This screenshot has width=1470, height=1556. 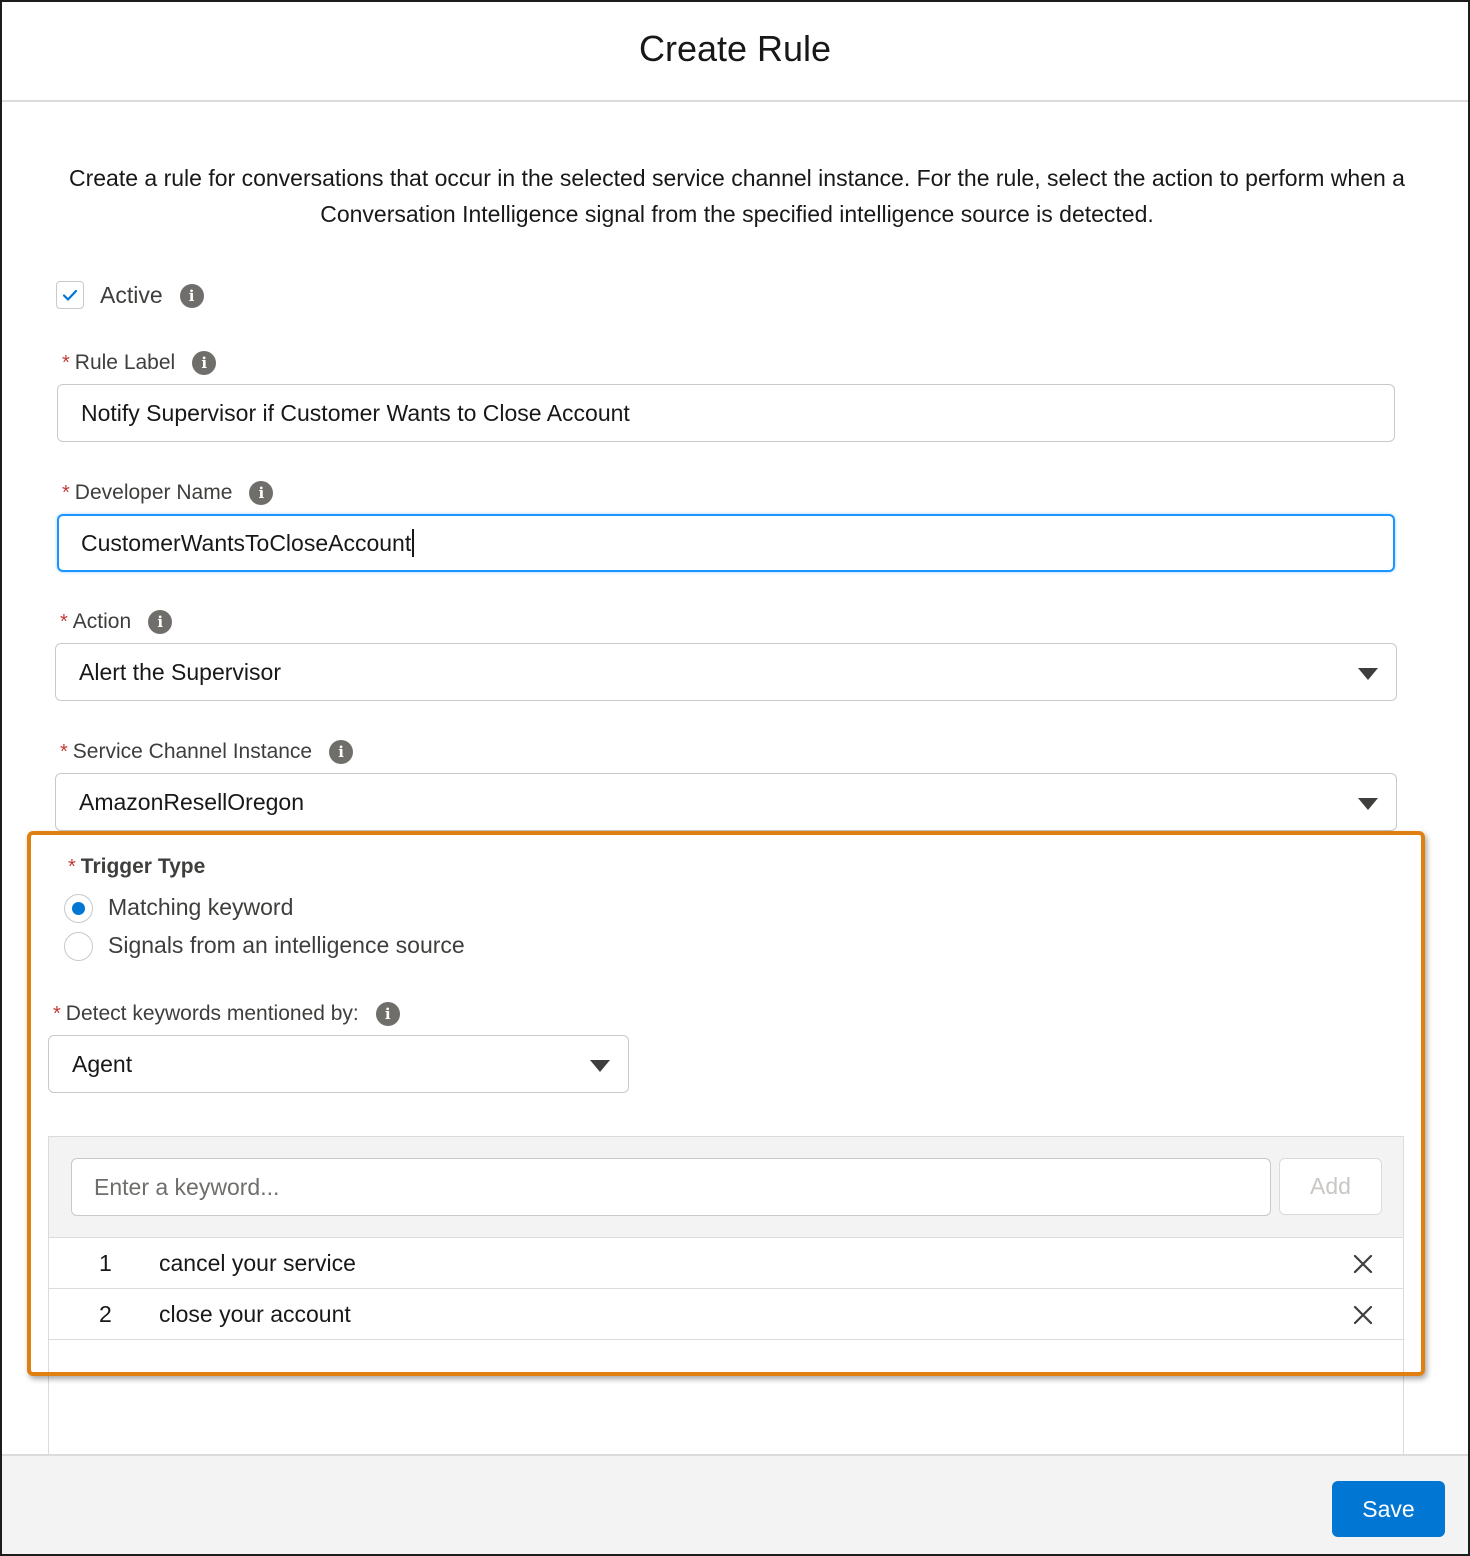 What do you see at coordinates (257, 1263) in the screenshot?
I see `keyword-text: cancel your service` at bounding box center [257, 1263].